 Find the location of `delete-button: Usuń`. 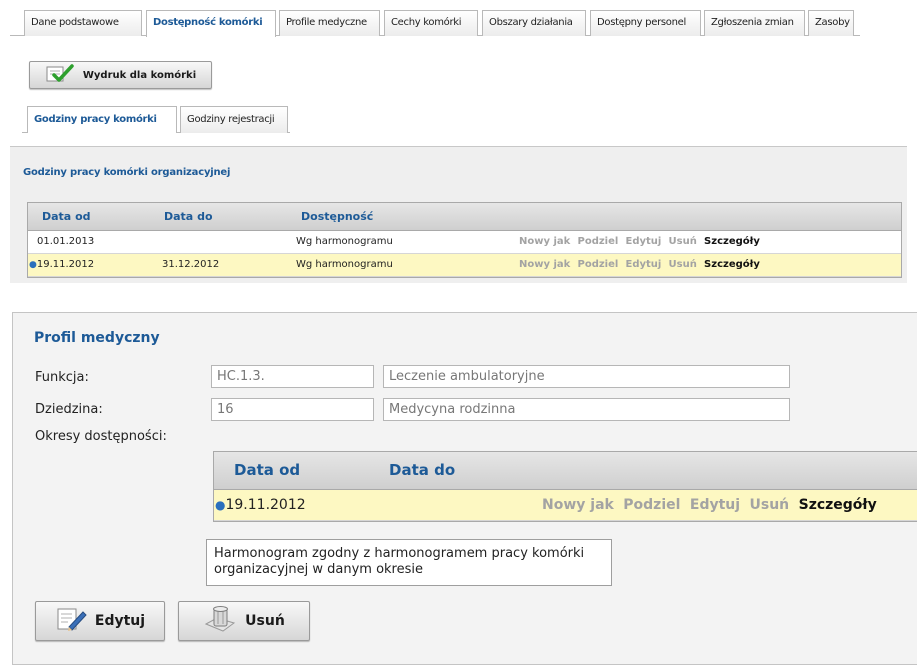

delete-button: Usuń is located at coordinates (244, 621).